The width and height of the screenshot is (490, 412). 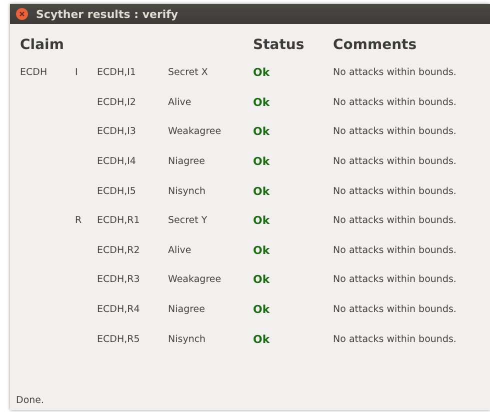 I want to click on column-header: Status, so click(x=279, y=45).